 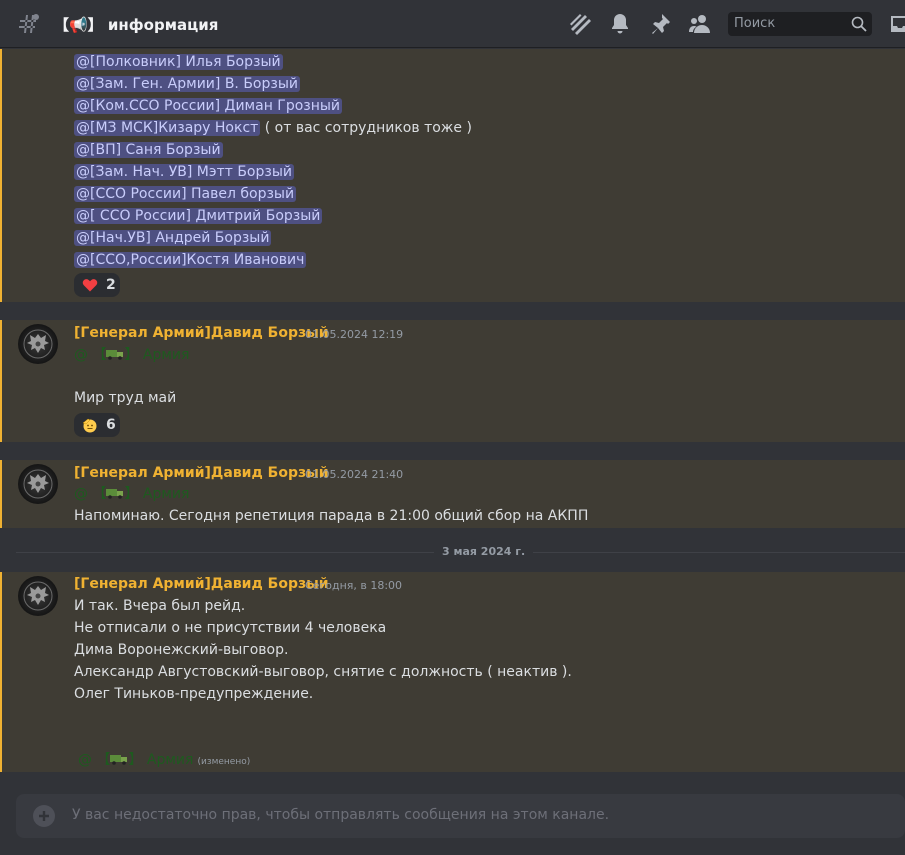 I want to click on edited-label: (изменено), so click(x=224, y=762).